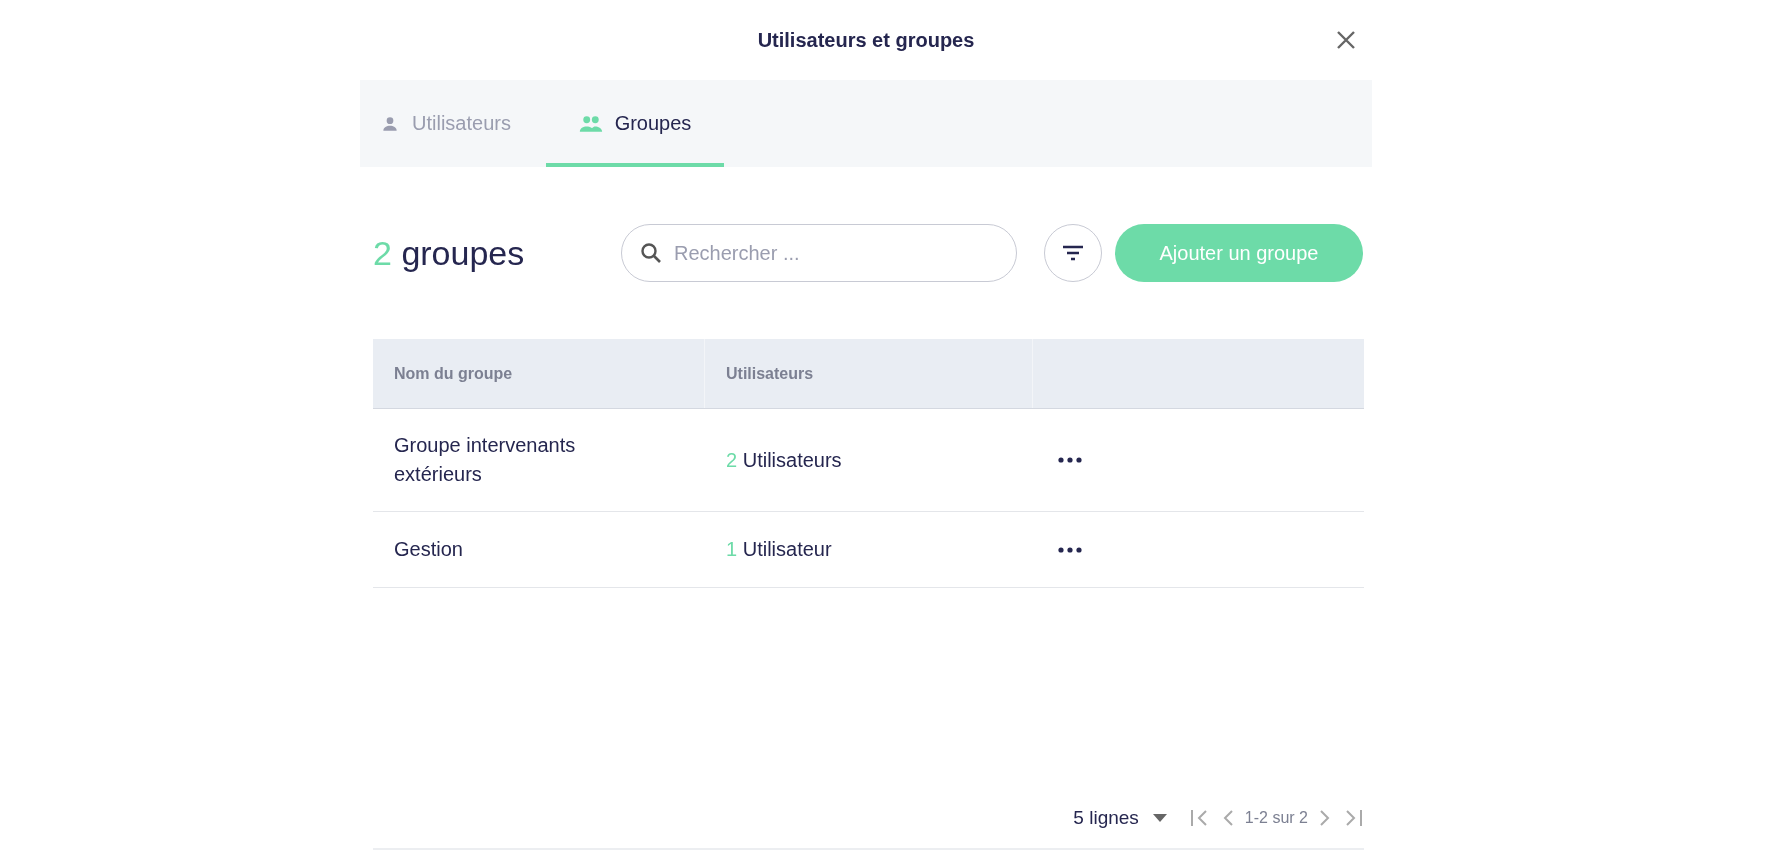  I want to click on tab: Groupes, so click(635, 123).